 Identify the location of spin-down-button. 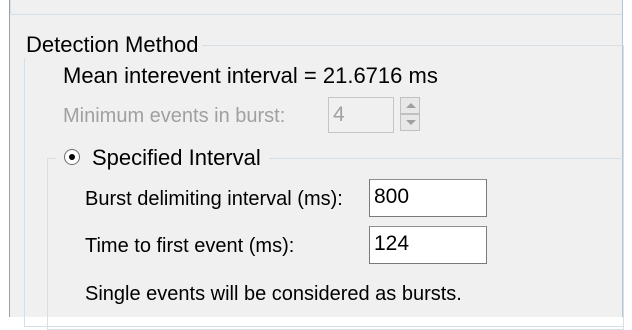
(410, 122).